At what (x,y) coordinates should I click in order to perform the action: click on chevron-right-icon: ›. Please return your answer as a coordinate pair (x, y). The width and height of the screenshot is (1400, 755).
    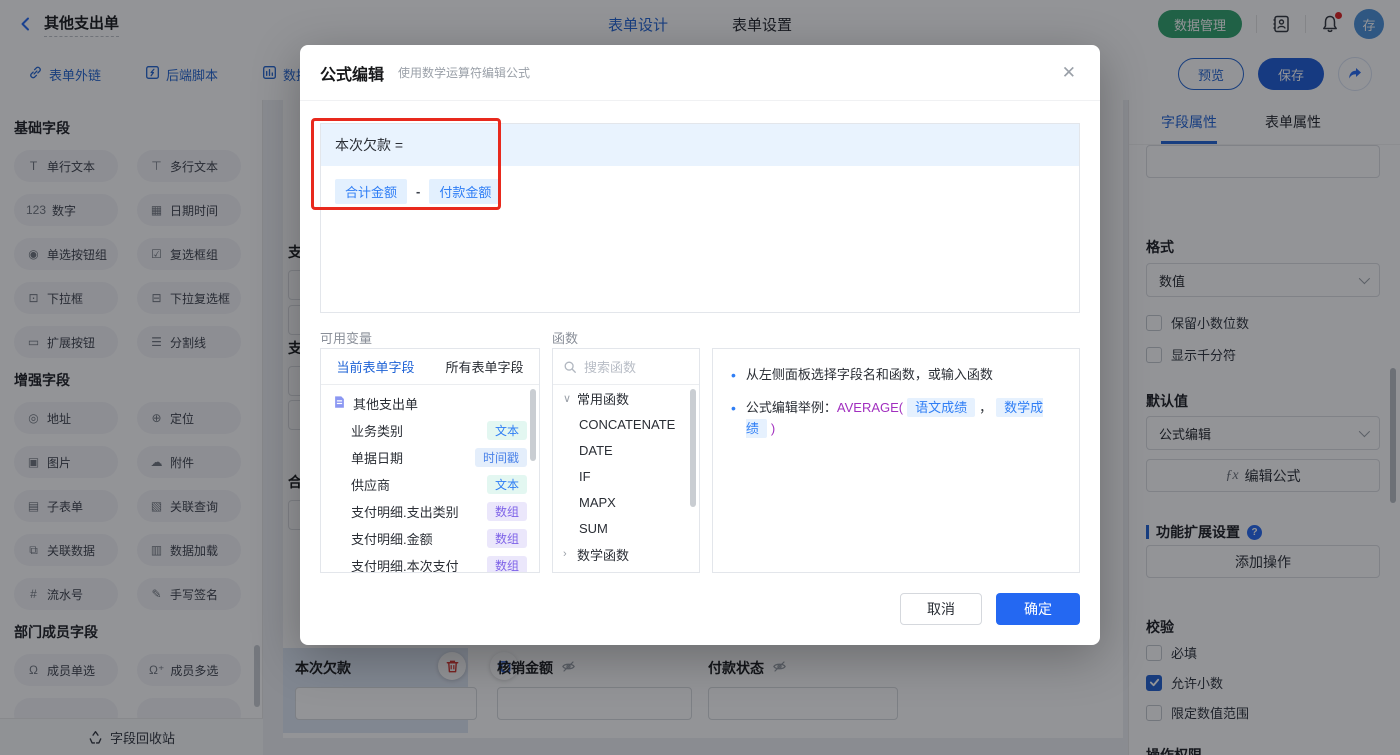
    Looking at the image, I should click on (565, 554).